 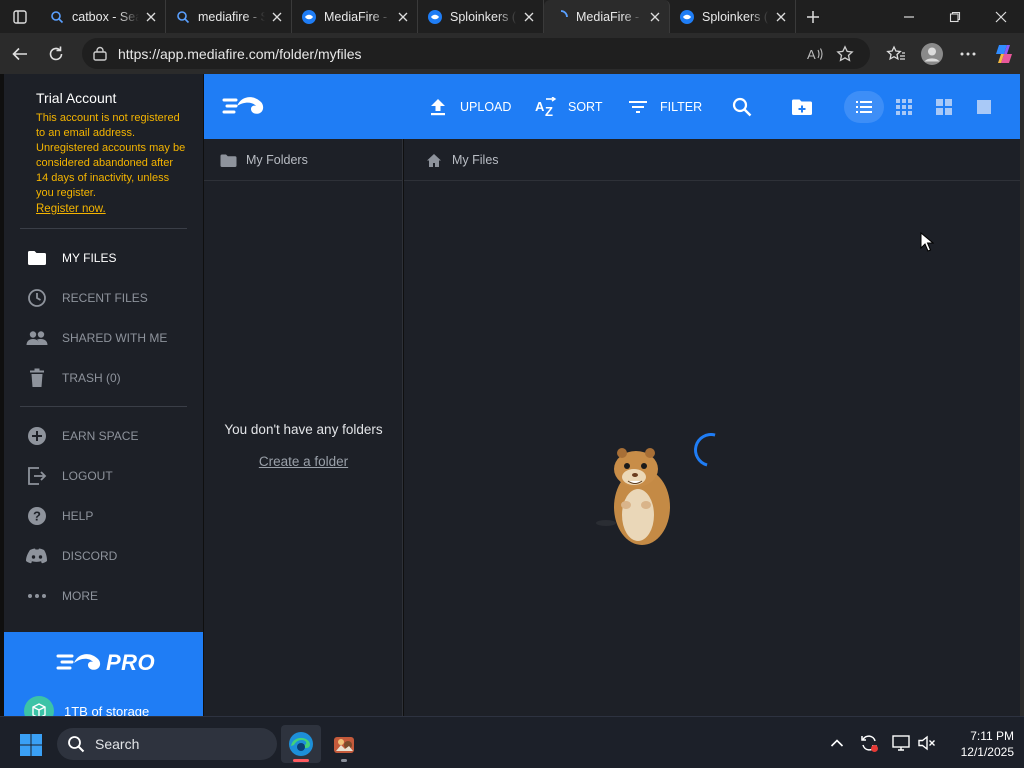 I want to click on my-folders-header: My Folders, so click(x=256, y=160).